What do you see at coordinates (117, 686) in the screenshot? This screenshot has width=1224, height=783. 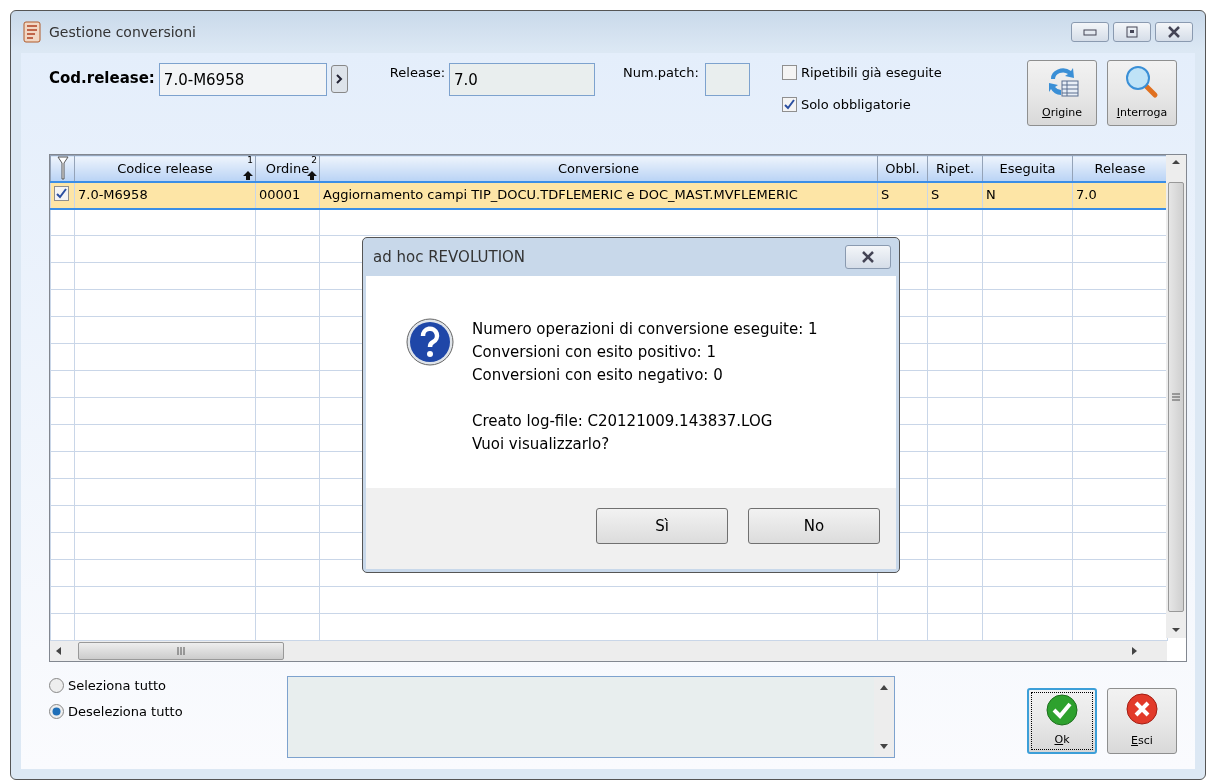 I see `radio-label: Seleziona tutto` at bounding box center [117, 686].